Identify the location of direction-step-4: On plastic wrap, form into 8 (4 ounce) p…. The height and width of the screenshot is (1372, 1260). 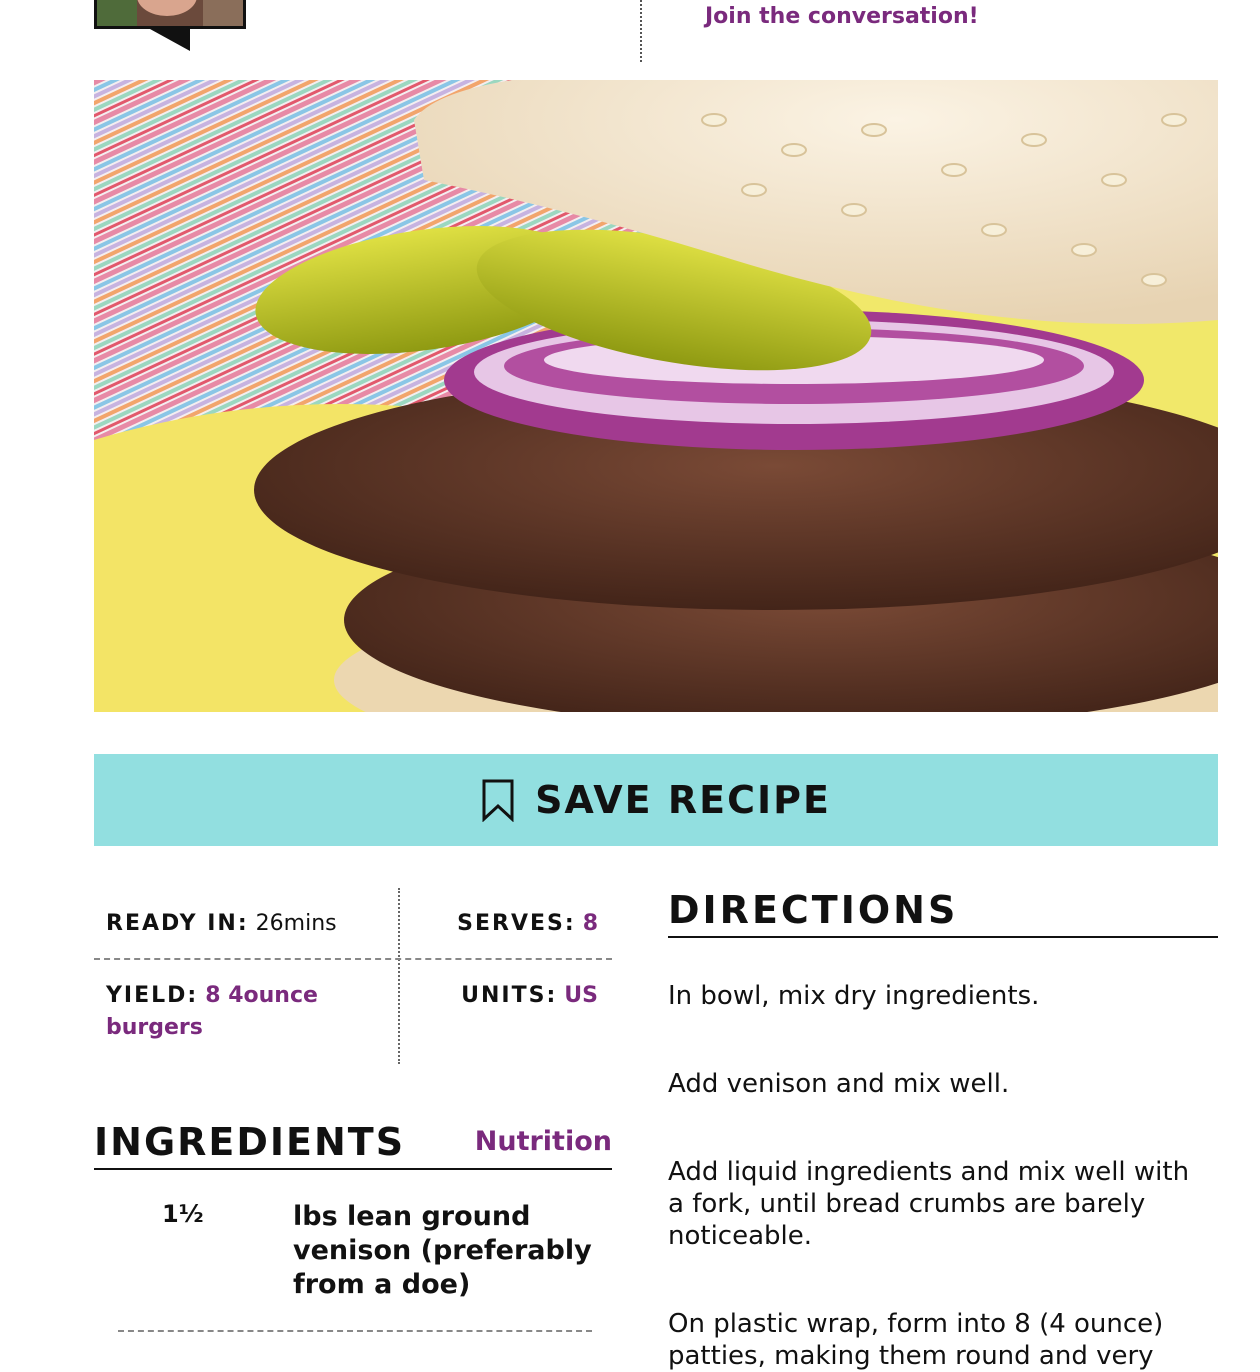
(916, 1340).